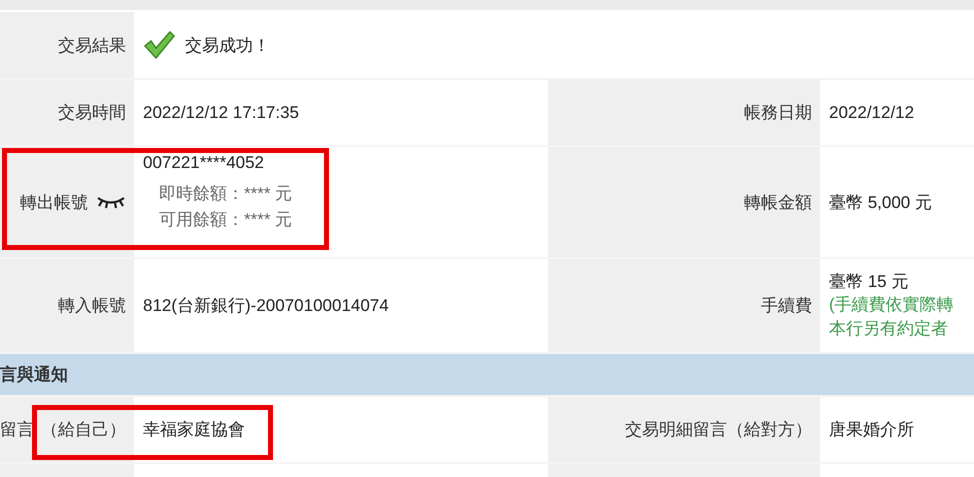 This screenshot has height=477, width=974. I want to click on balance-text: 可用餘額：**** 元, so click(225, 220).